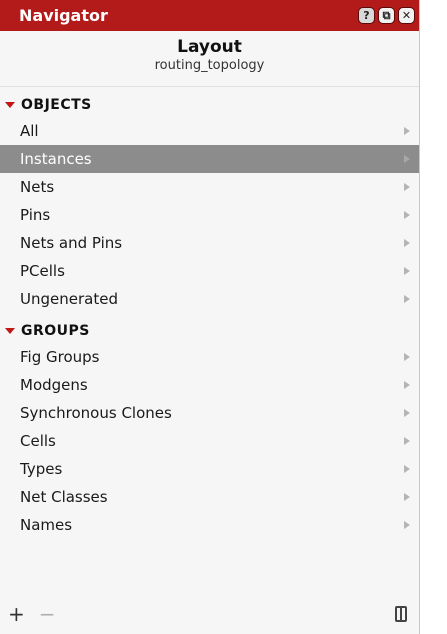 The height and width of the screenshot is (634, 447). Describe the element at coordinates (209, 413) in the screenshot. I see `list-item: Synchronous Clones` at that location.